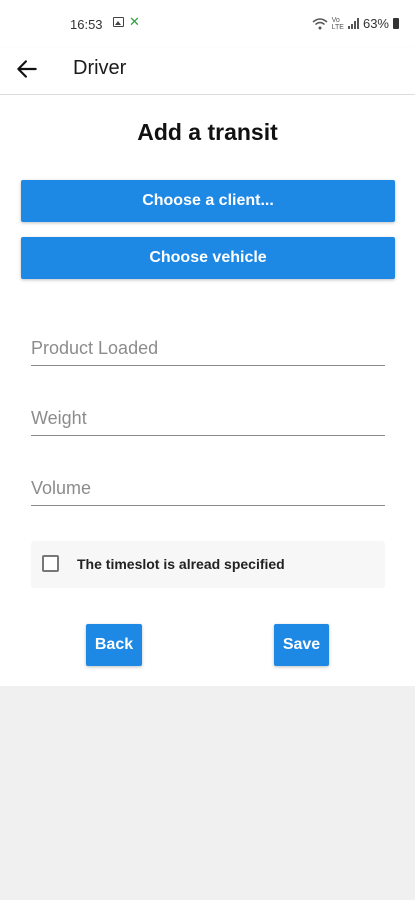 This screenshot has width=415, height=900. I want to click on volume-input, so click(208, 488).